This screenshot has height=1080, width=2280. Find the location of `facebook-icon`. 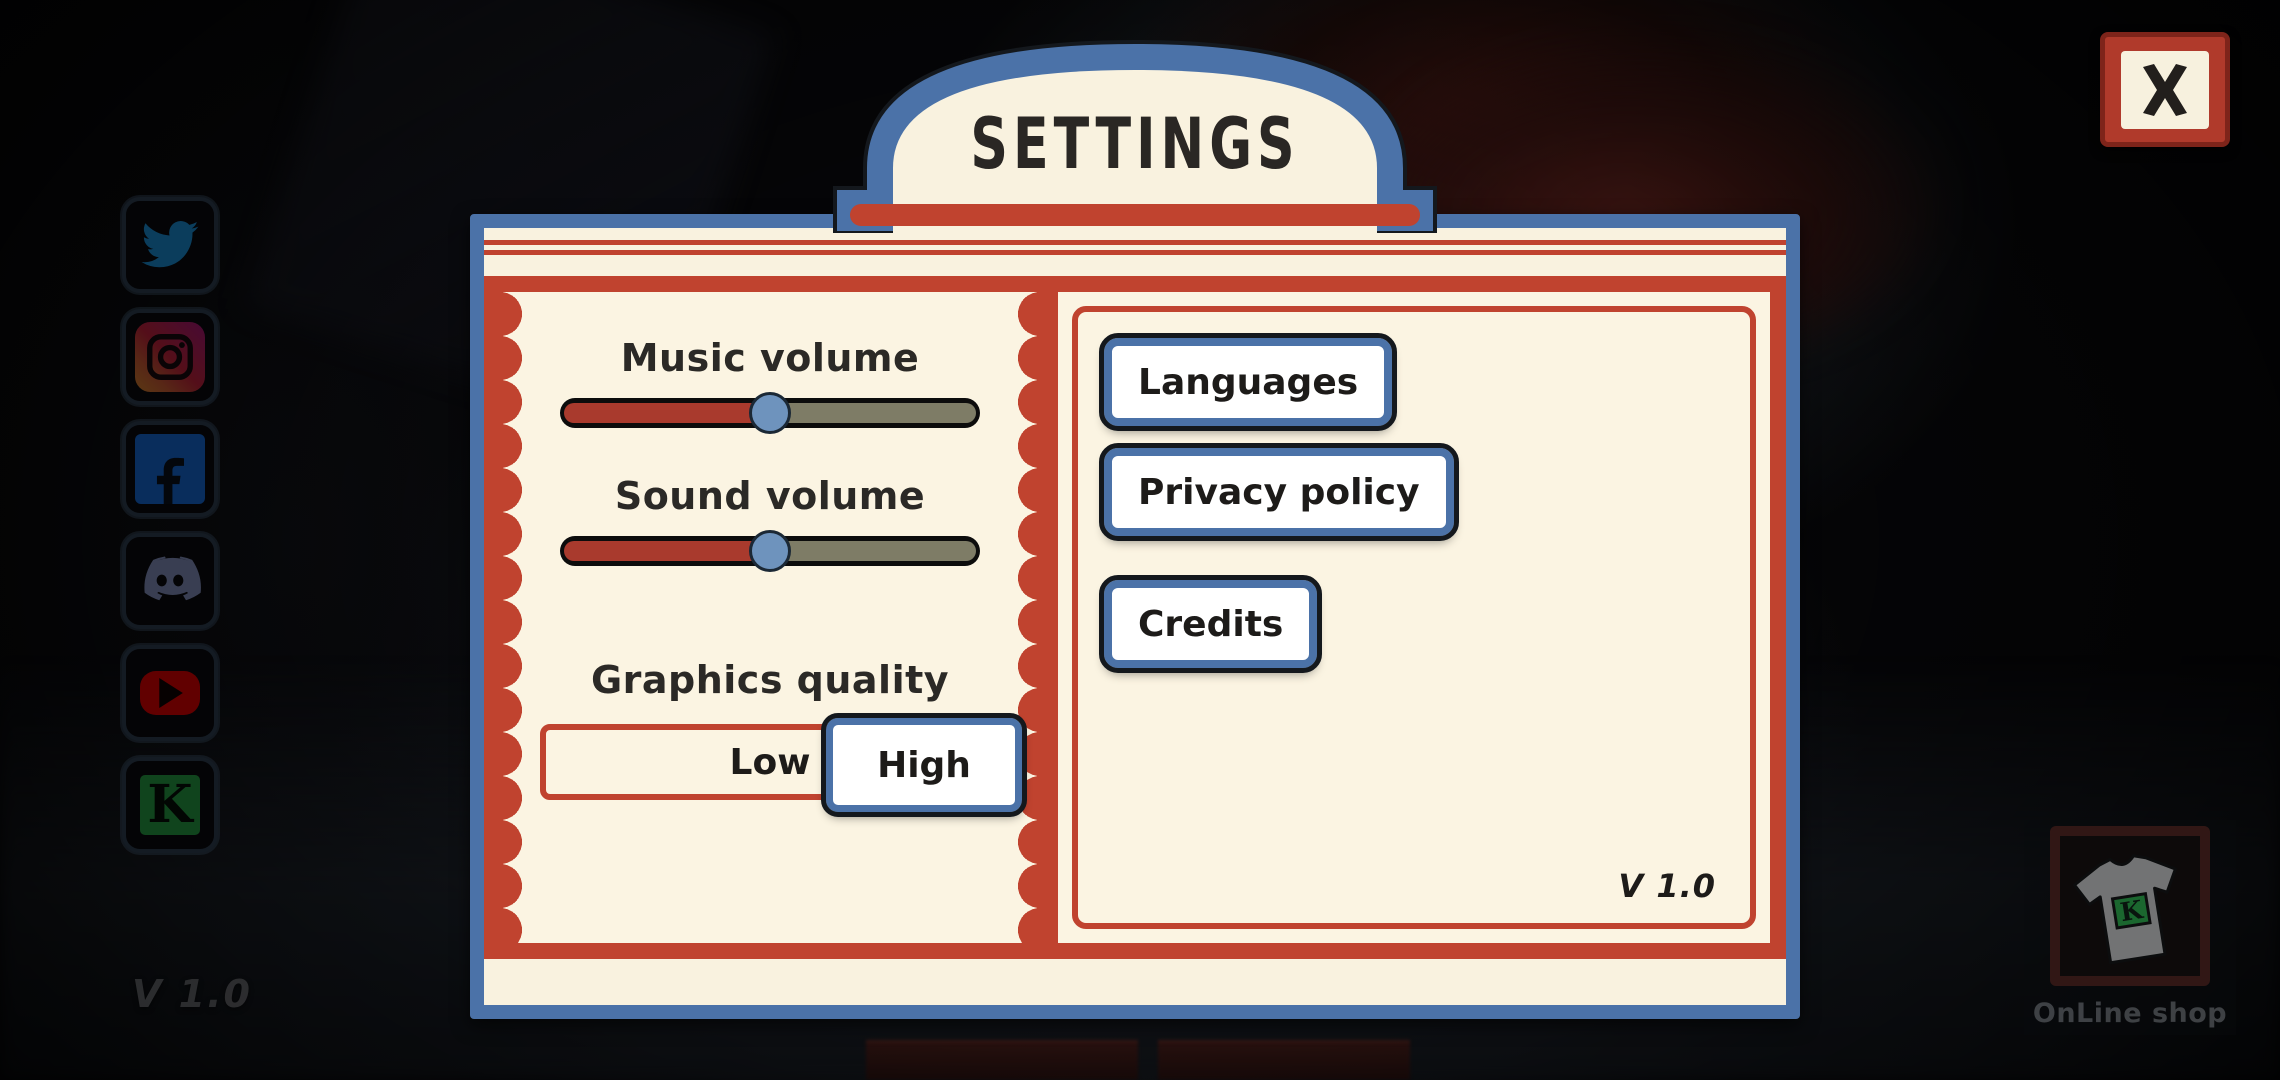

facebook-icon is located at coordinates (170, 469).